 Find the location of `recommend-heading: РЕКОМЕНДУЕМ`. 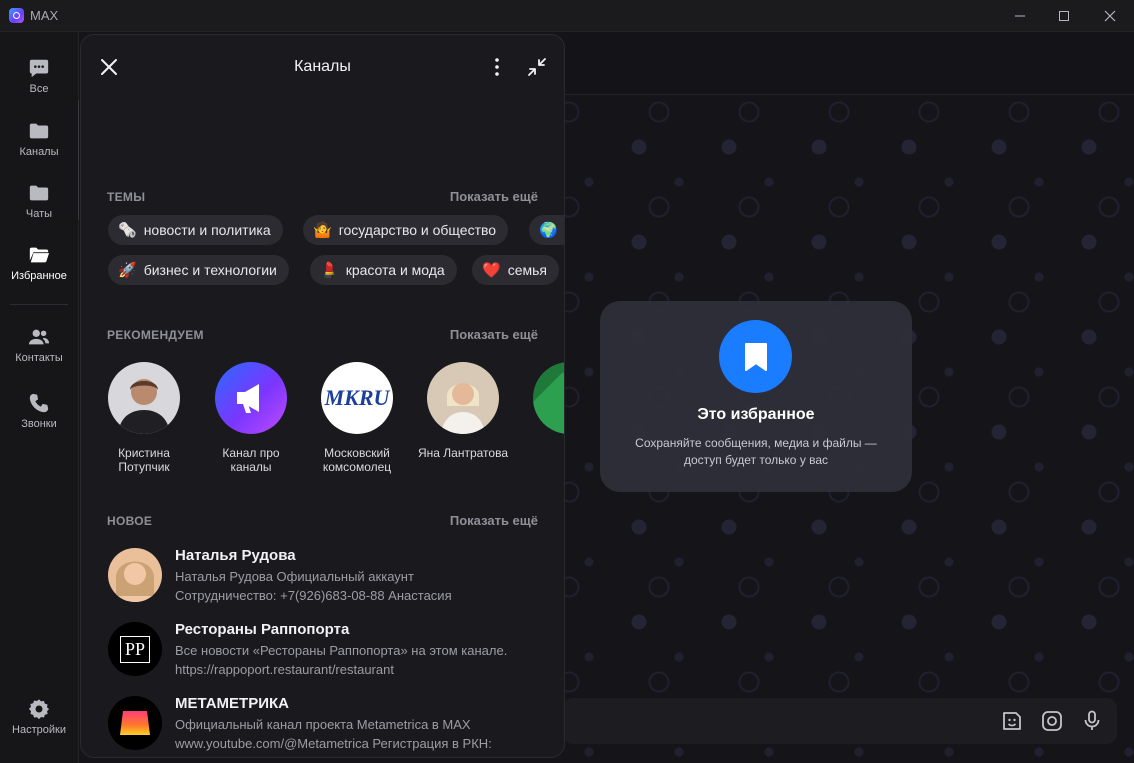

recommend-heading: РЕКОМЕНДУЕМ is located at coordinates (155, 335).